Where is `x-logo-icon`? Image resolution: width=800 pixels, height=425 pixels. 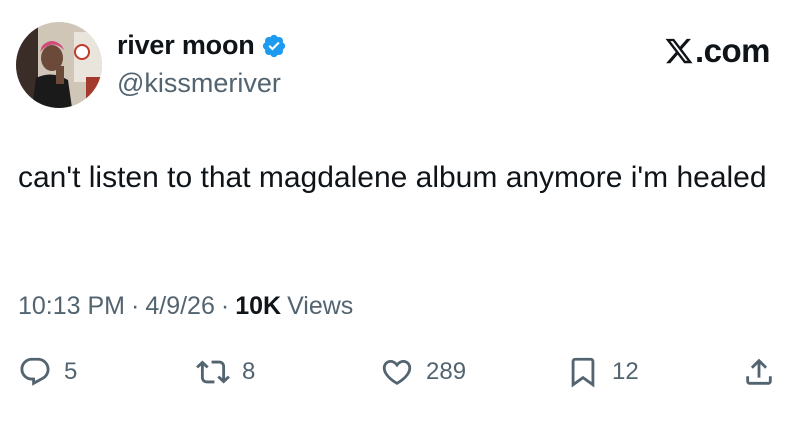 x-logo-icon is located at coordinates (679, 51).